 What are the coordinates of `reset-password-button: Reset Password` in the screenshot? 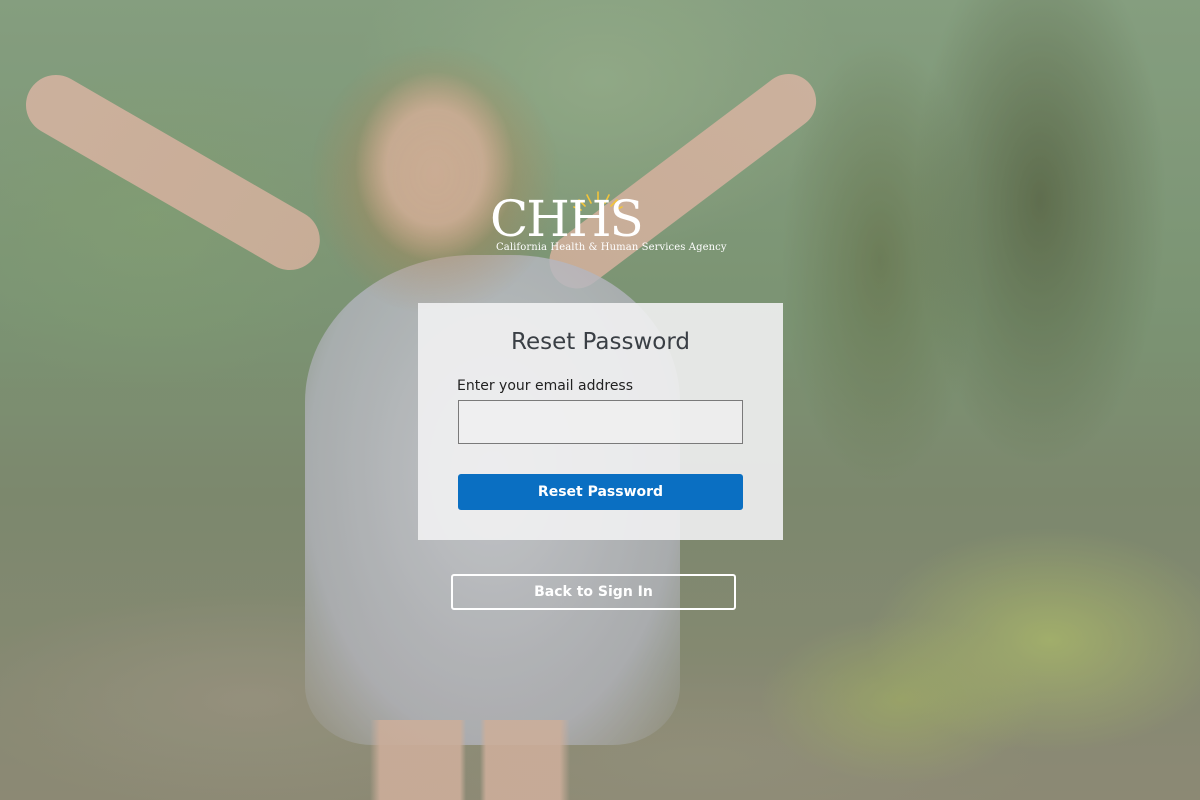 It's located at (600, 492).